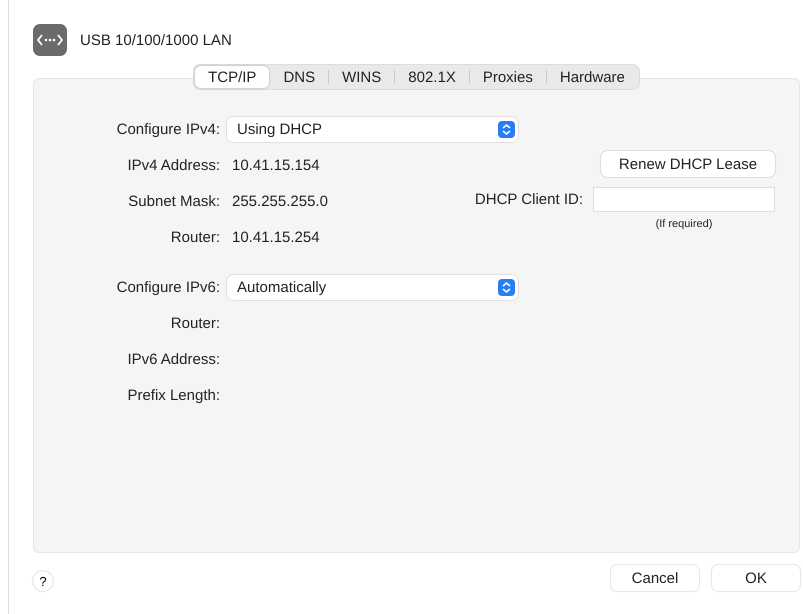  What do you see at coordinates (276, 237) in the screenshot?
I see `field-value: 10.41.15.254` at bounding box center [276, 237].